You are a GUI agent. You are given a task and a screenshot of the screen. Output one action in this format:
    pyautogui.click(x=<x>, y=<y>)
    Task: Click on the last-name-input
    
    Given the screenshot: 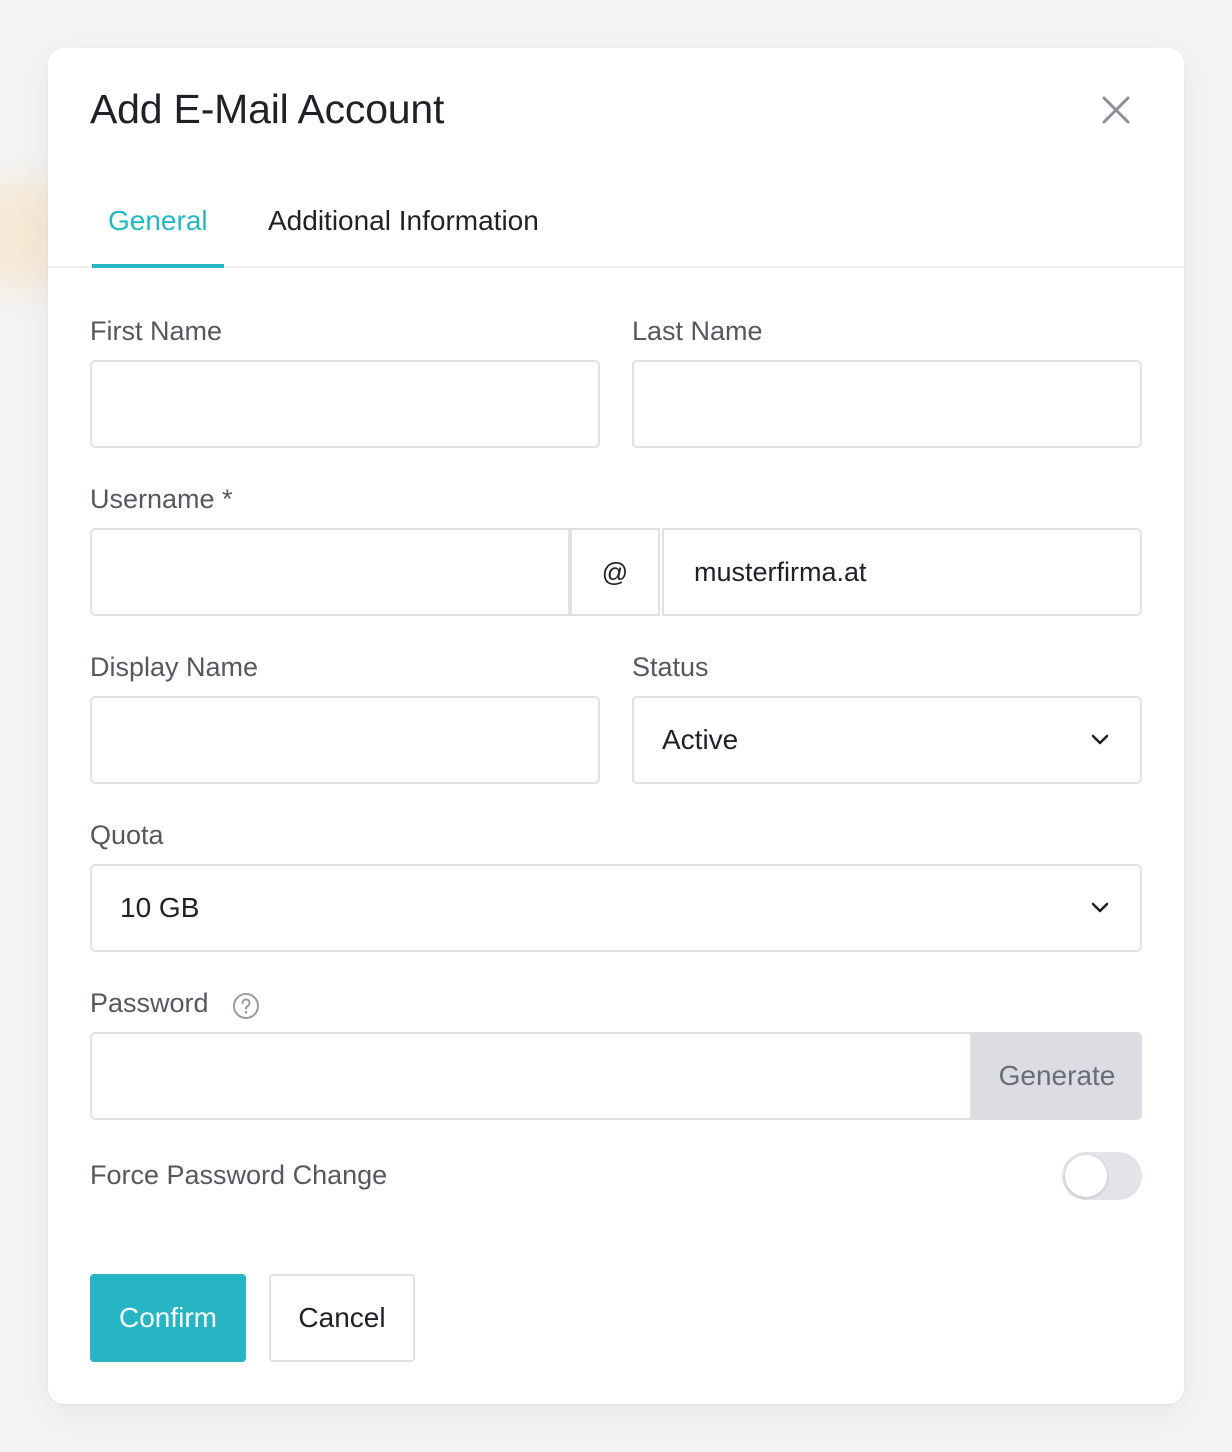 What is the action you would take?
    pyautogui.click(x=887, y=404)
    